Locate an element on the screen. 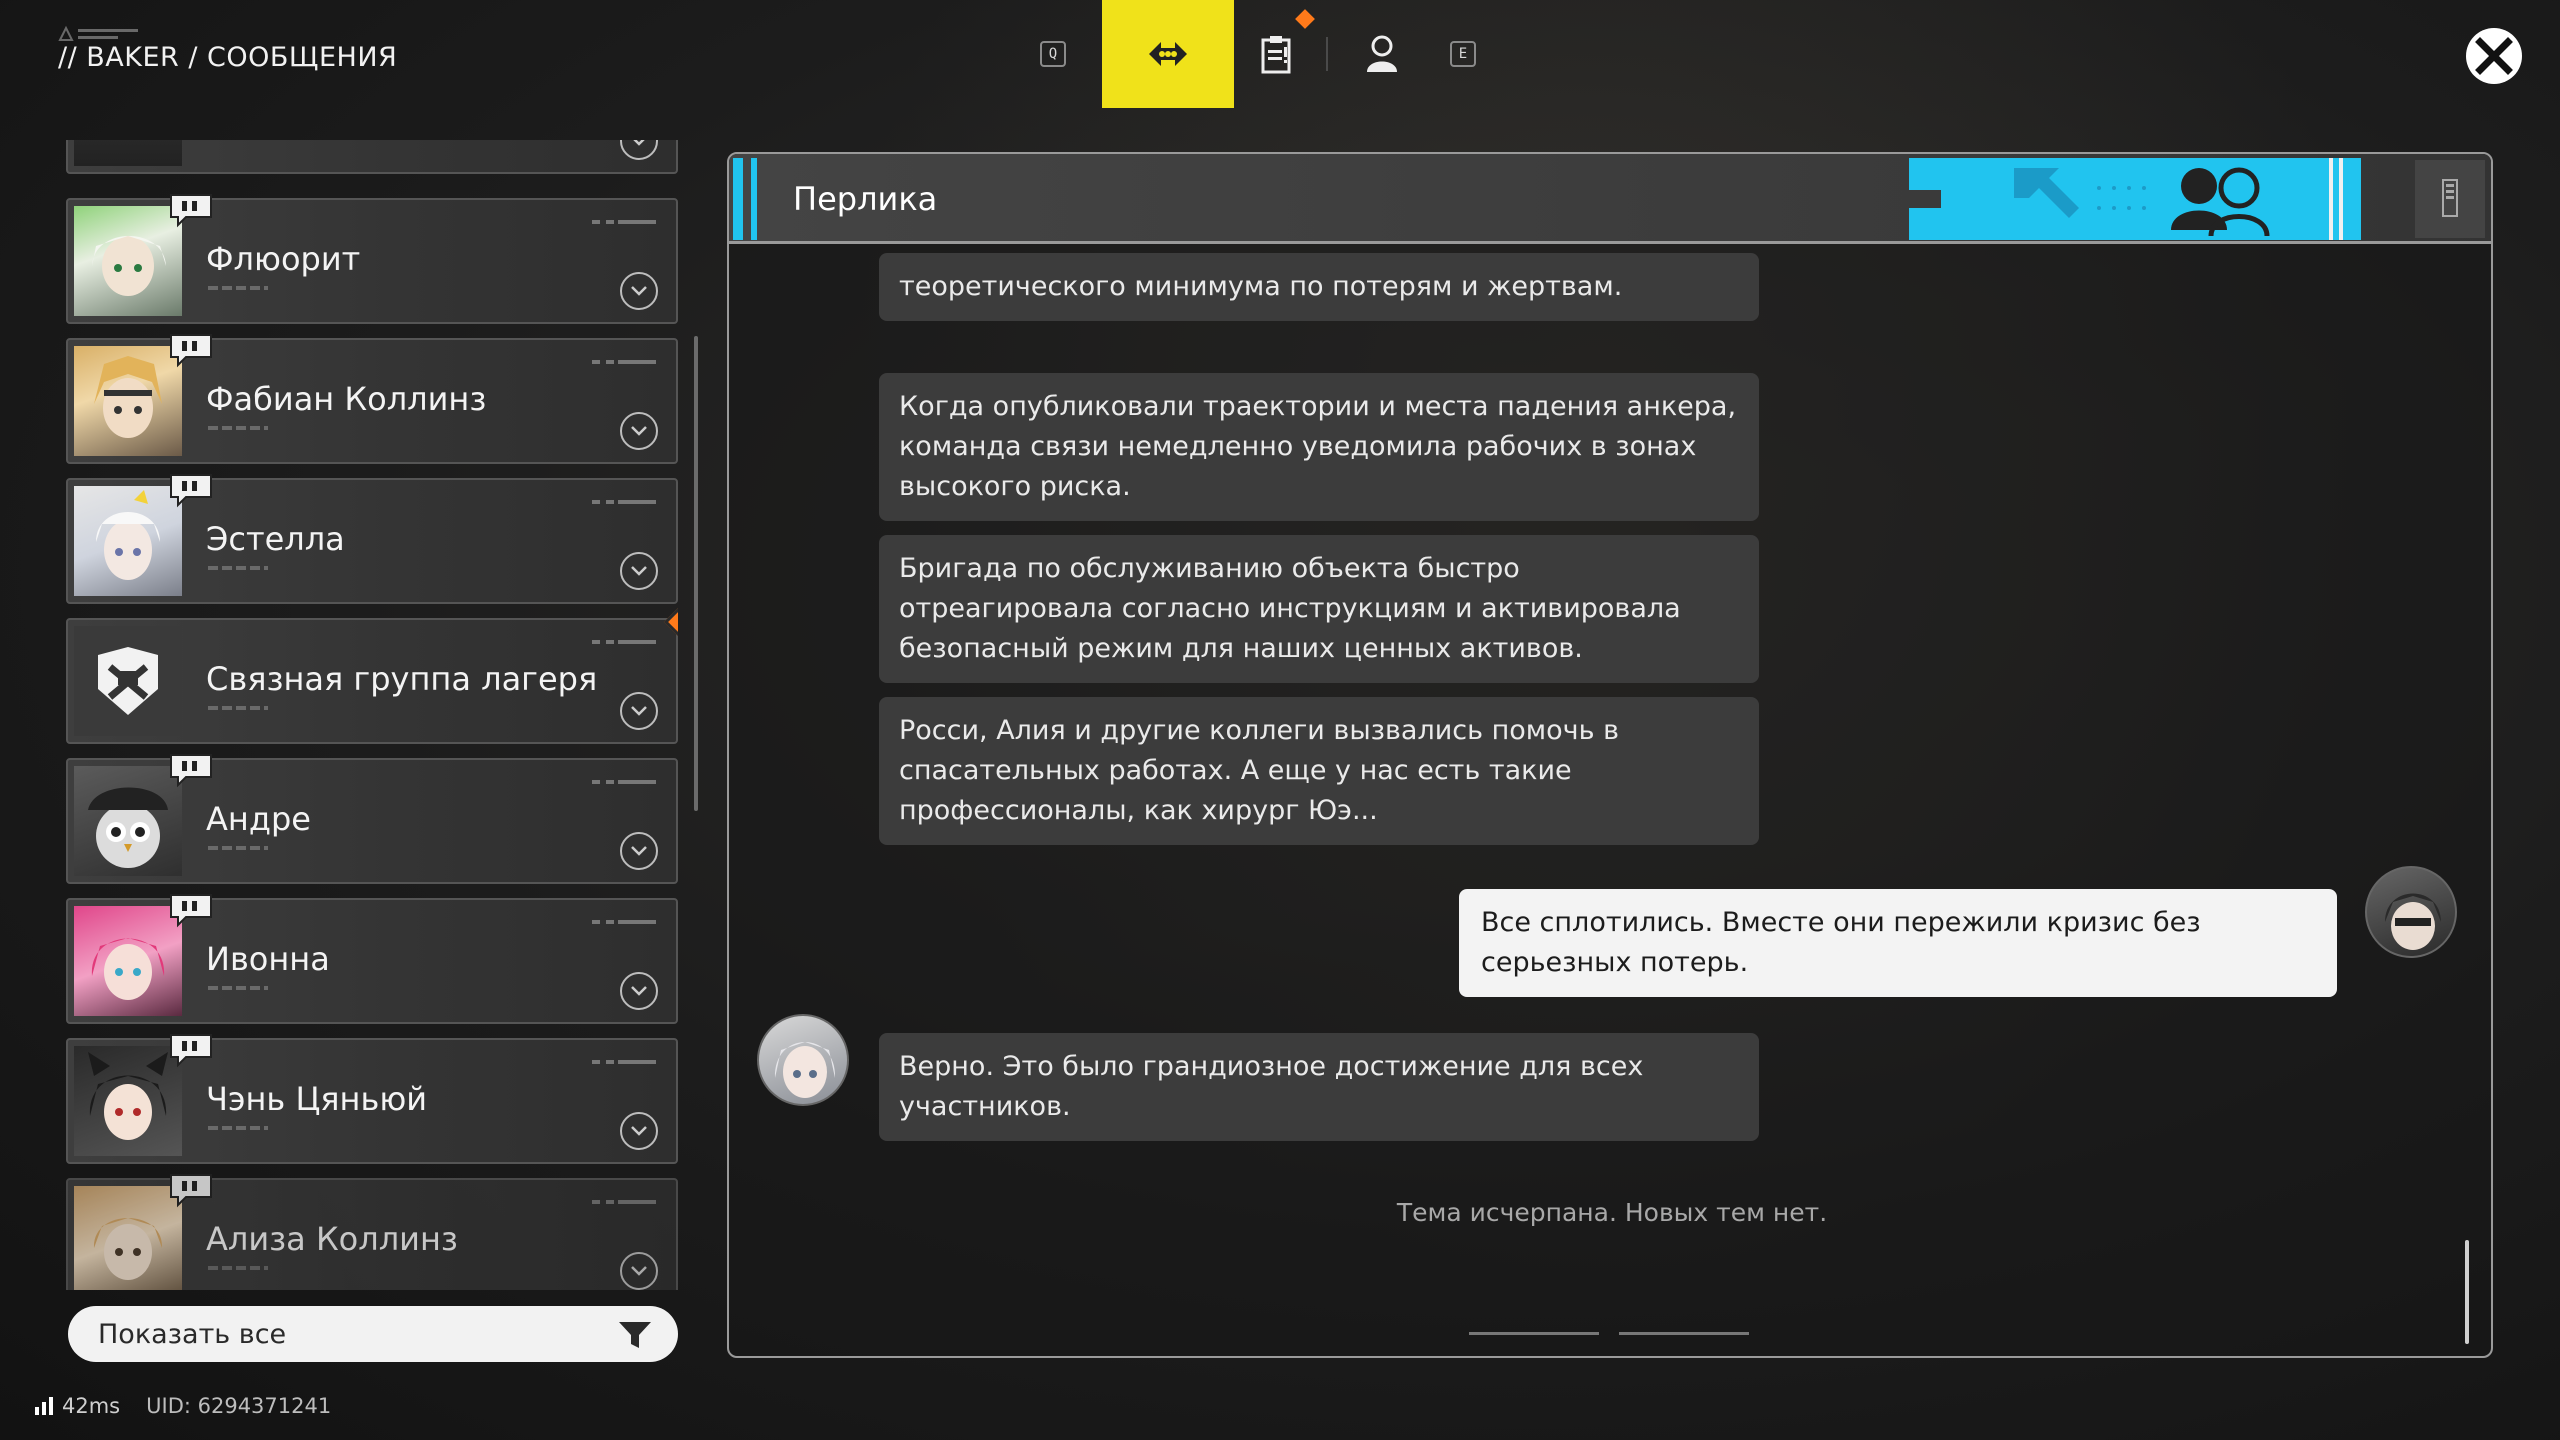  contact-item: Флюорит is located at coordinates (372, 259).